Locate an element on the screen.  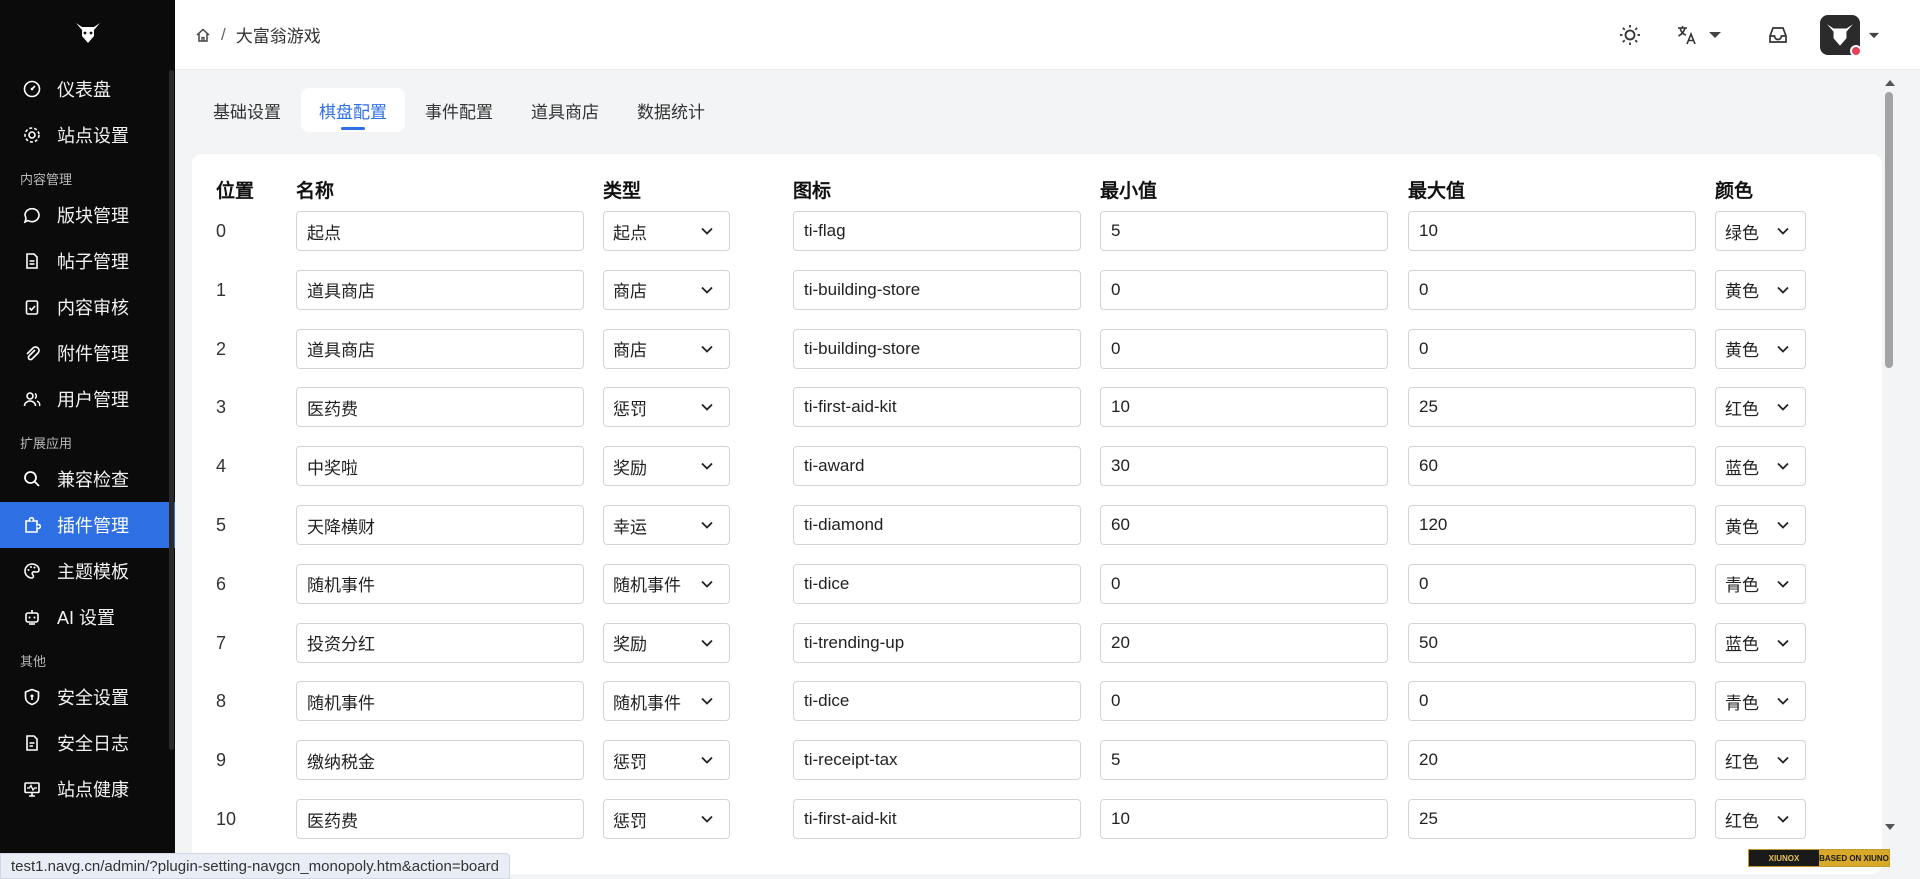
tab-board-config: 棋盘配置 is located at coordinates (353, 110).